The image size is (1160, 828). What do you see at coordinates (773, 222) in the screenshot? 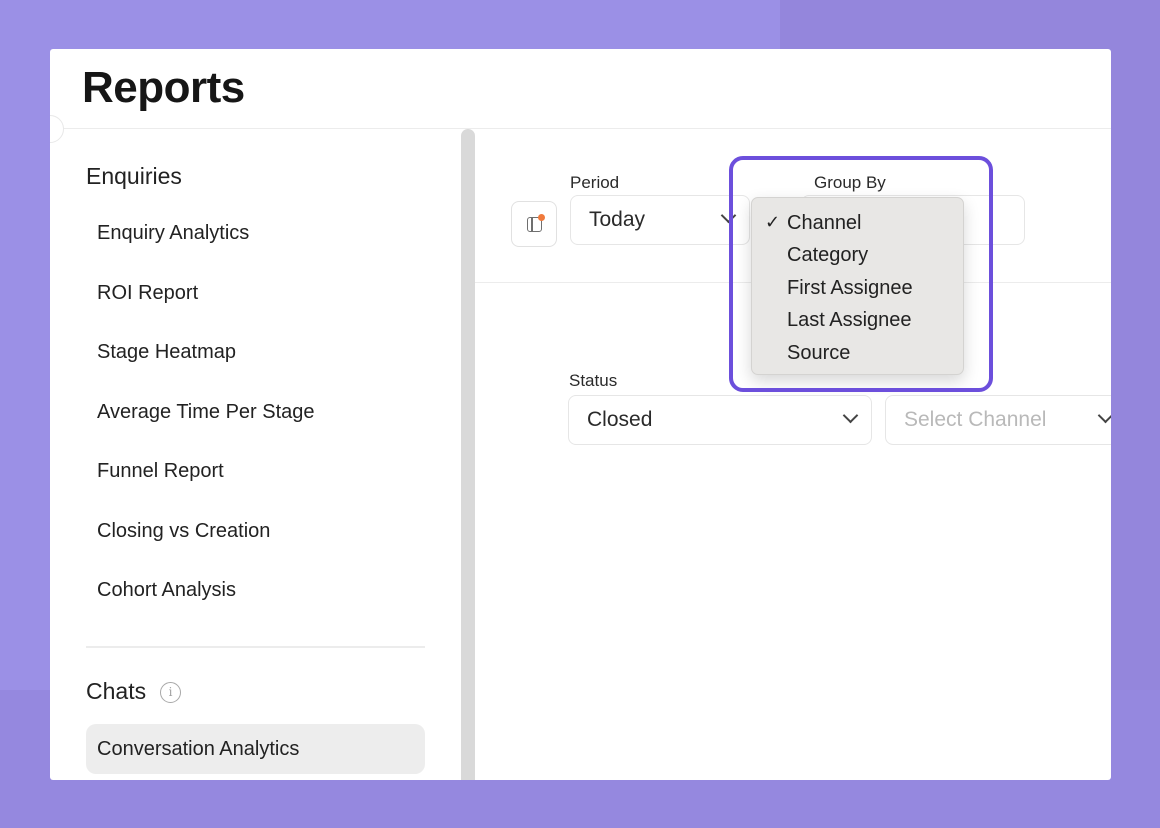
I see `checkmark-icon: ✓` at bounding box center [773, 222].